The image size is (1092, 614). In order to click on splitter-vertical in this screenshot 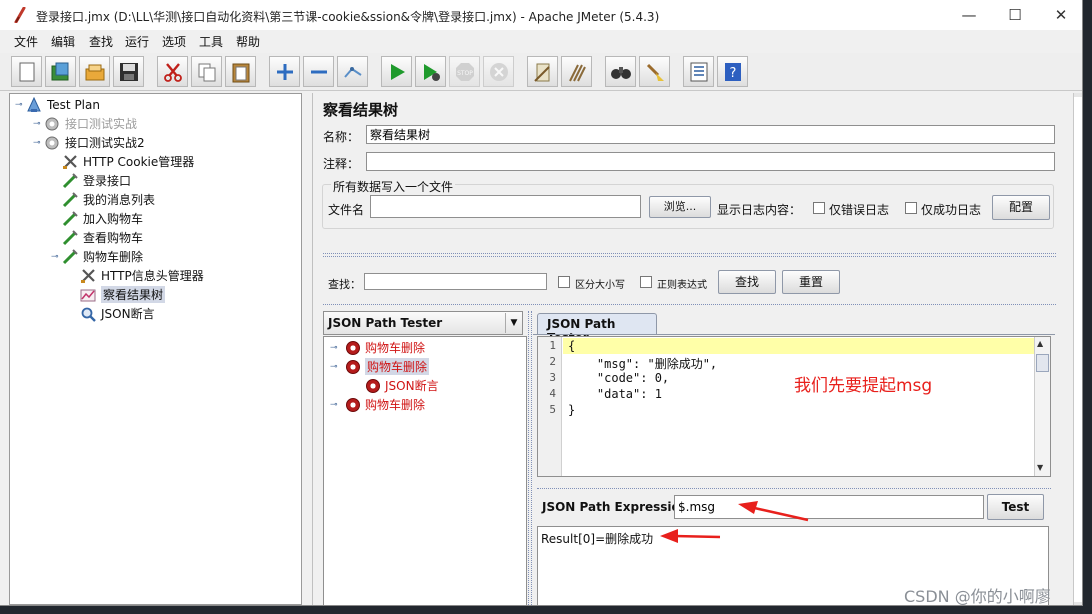, I will do `click(530, 458)`.